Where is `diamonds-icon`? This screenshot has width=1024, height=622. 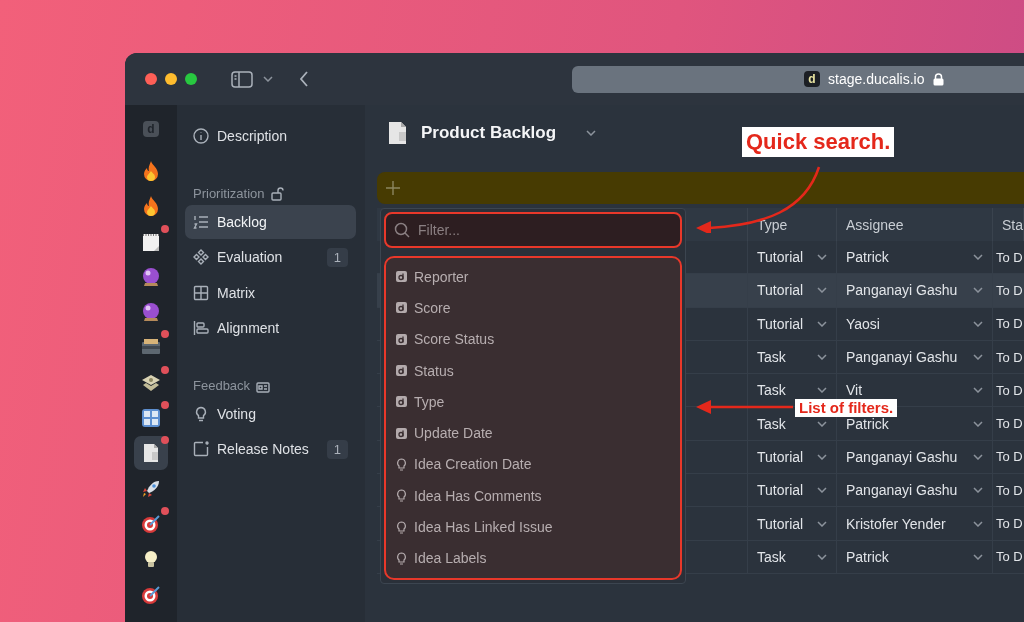 diamonds-icon is located at coordinates (201, 257).